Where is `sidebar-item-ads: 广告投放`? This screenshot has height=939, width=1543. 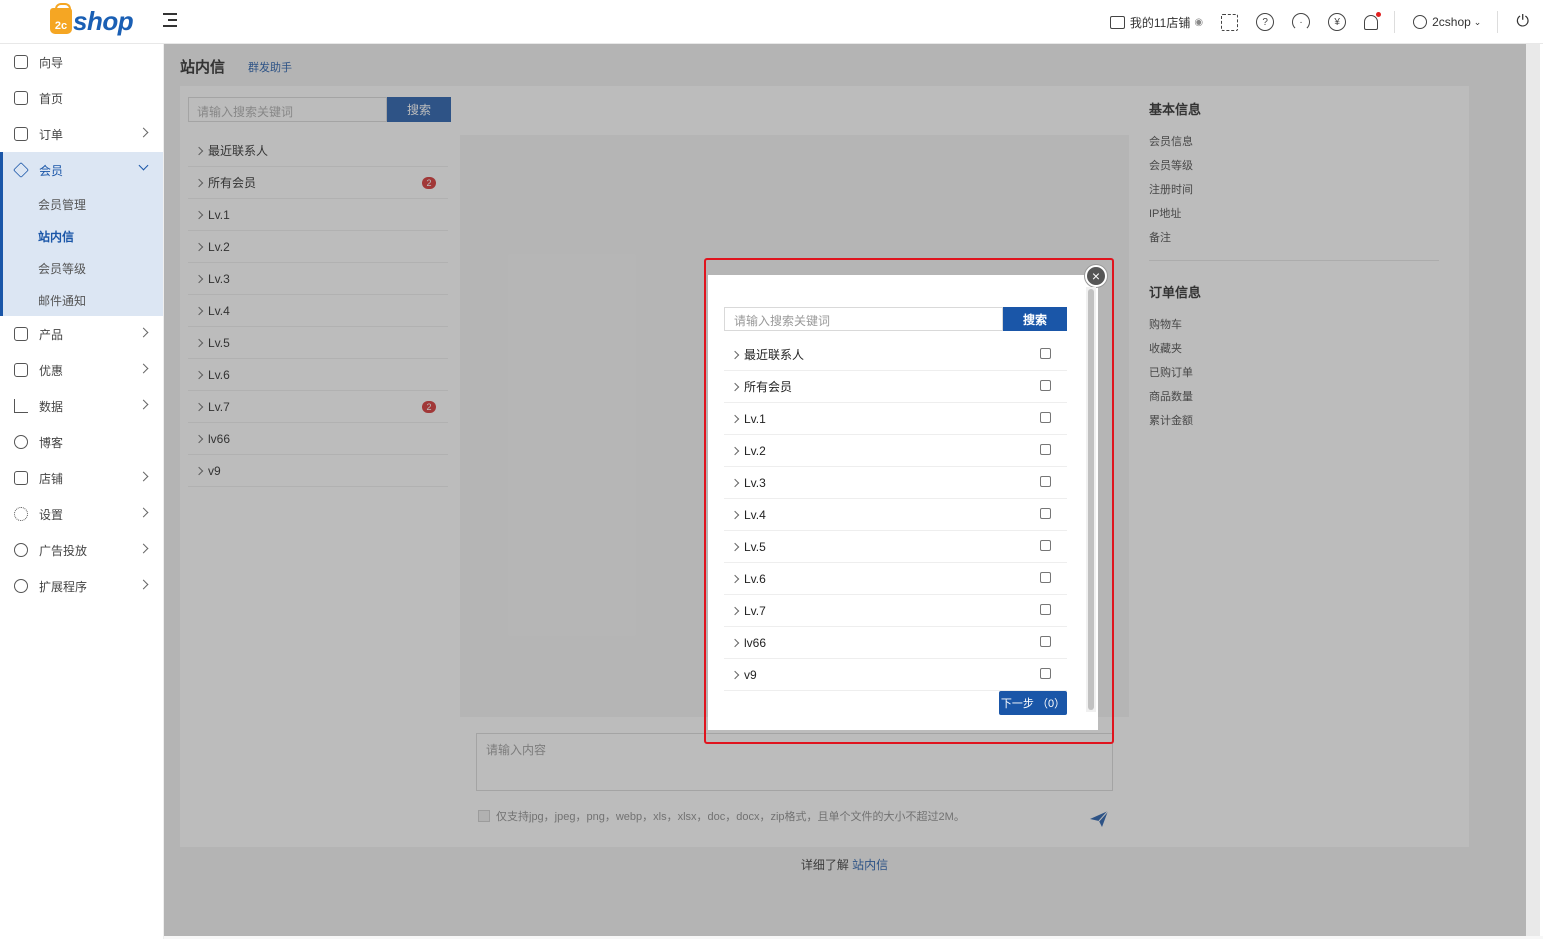
sidebar-item-ads: 广告投放 is located at coordinates (81, 550).